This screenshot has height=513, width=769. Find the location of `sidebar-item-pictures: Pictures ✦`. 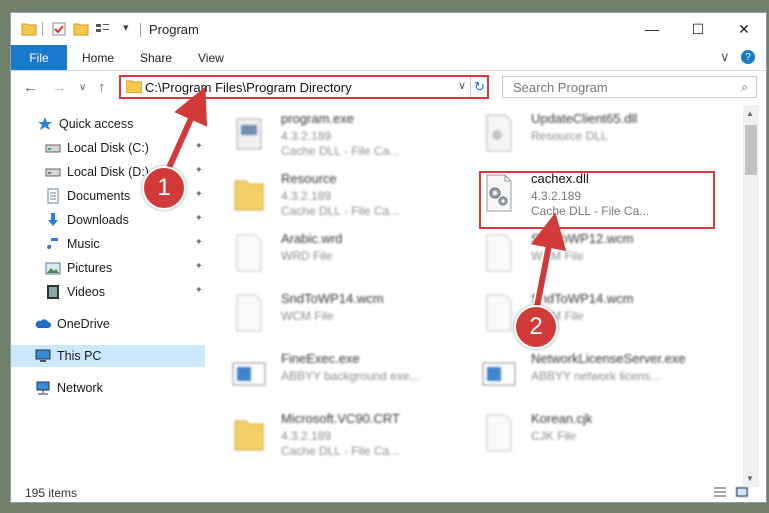

sidebar-item-pictures: Pictures ✦ is located at coordinates (108, 268).